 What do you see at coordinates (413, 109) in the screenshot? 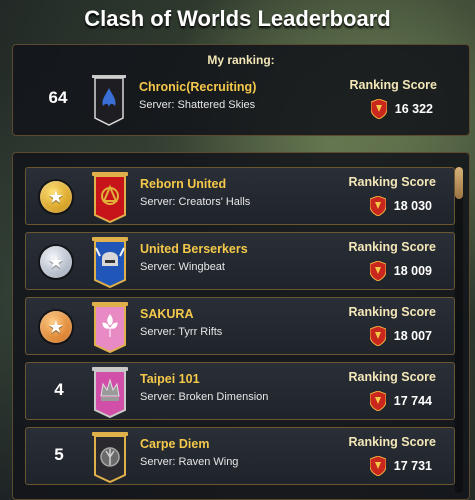
I see `score-value: 16 322` at bounding box center [413, 109].